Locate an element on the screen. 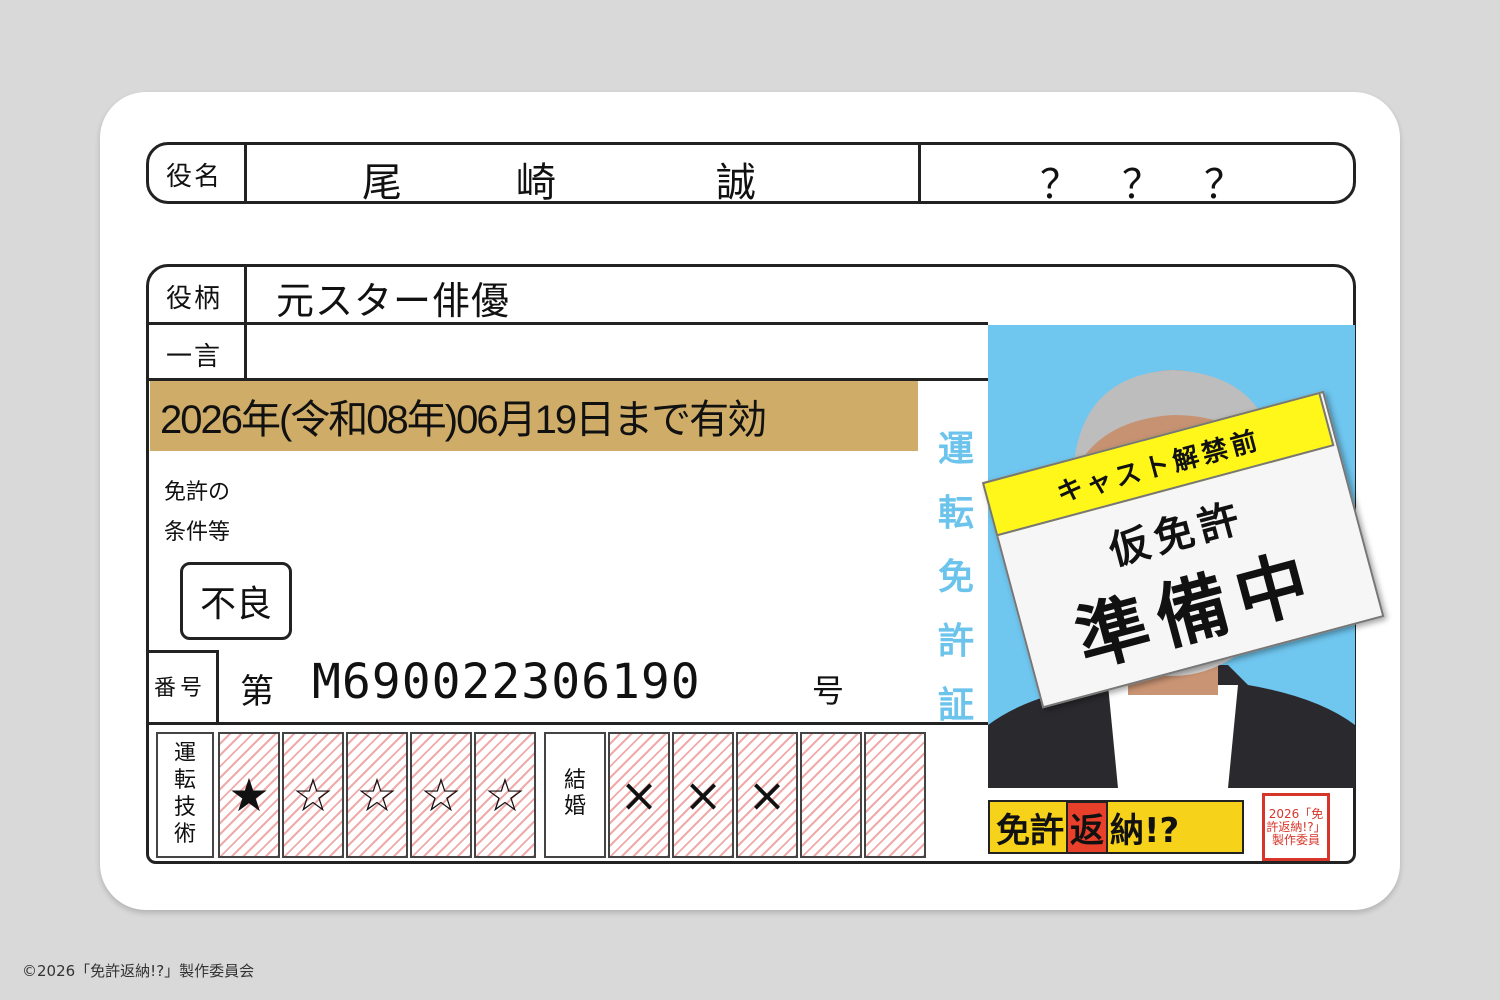 The height and width of the screenshot is (1000, 1500). license-title-char: 免 is located at coordinates (955, 577).